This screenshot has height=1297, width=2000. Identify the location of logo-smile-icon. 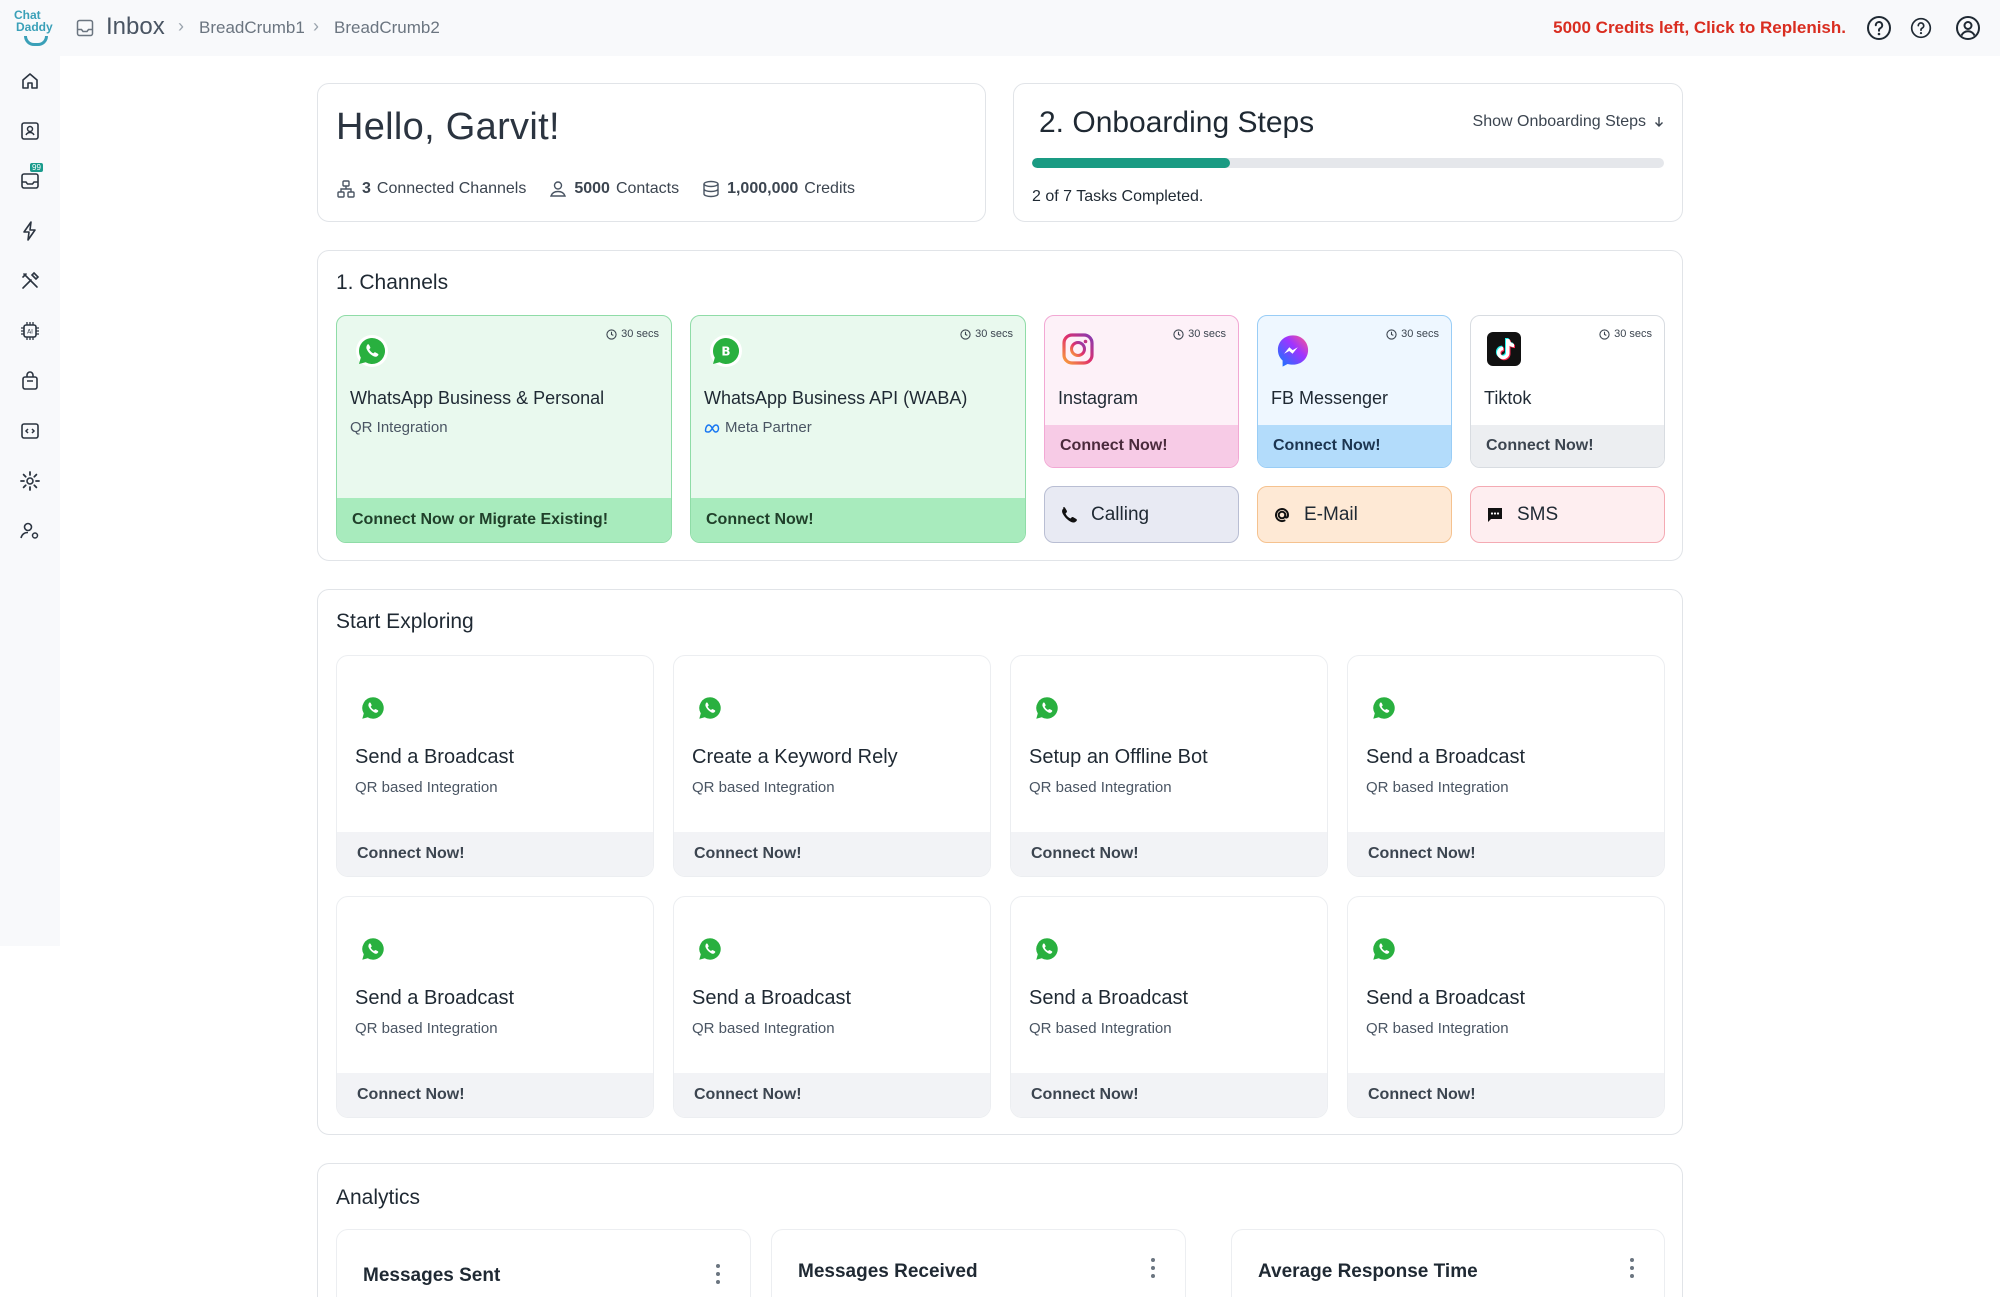
(36, 41).